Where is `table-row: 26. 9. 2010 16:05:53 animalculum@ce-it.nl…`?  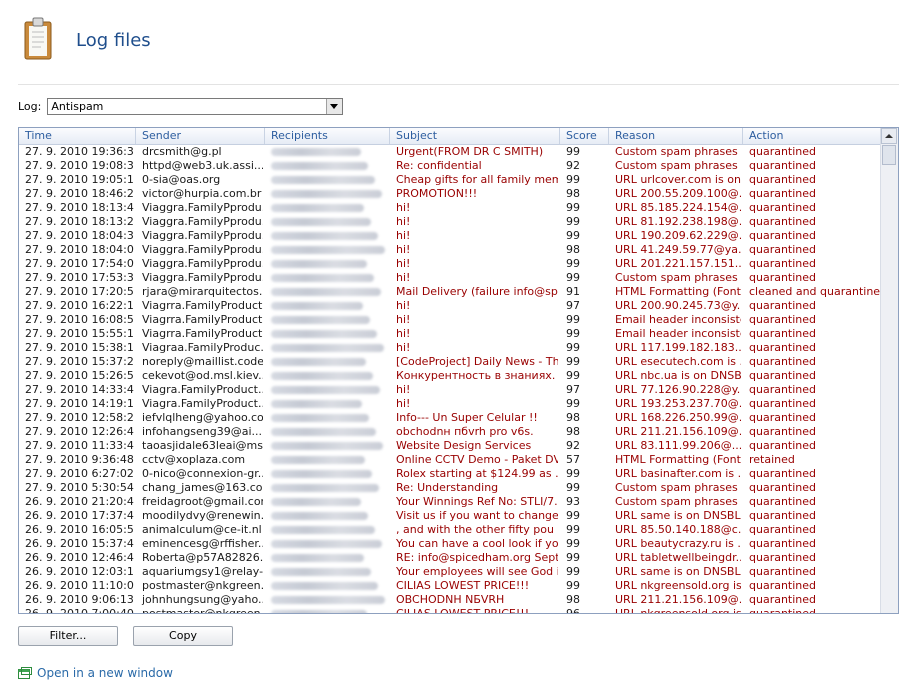
table-row: 26. 9. 2010 16:05:53 animalculum@ce-it.nl… is located at coordinates (450, 530).